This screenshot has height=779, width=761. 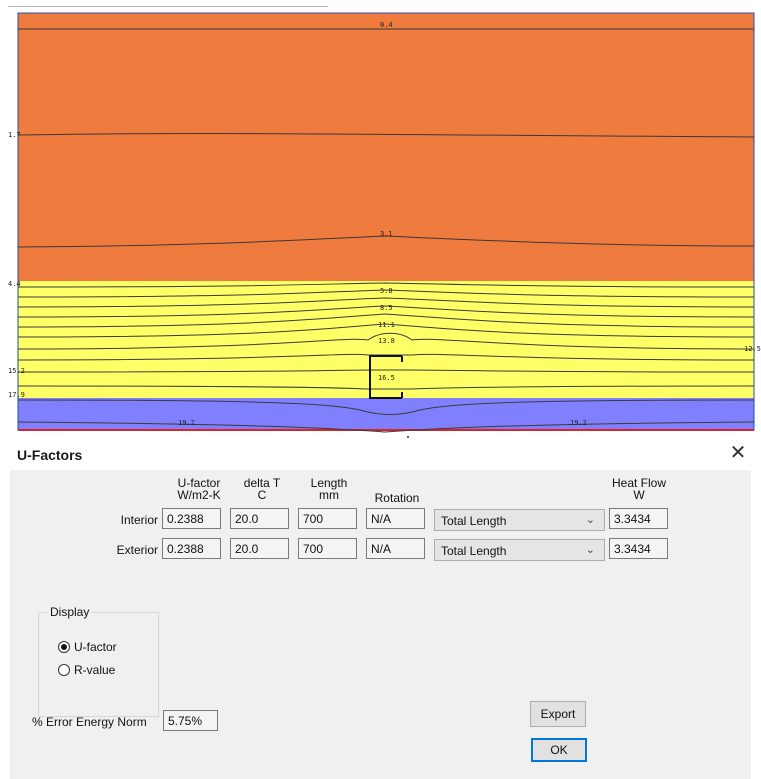 What do you see at coordinates (639, 489) in the screenshot?
I see `header-heat-flow: Heat Flow W` at bounding box center [639, 489].